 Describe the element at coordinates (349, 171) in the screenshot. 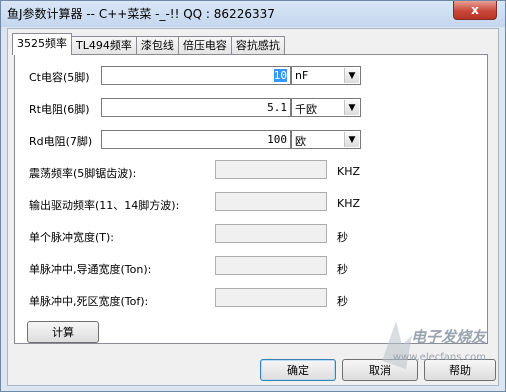

I see `osc-freq-unit: KHZ` at that location.